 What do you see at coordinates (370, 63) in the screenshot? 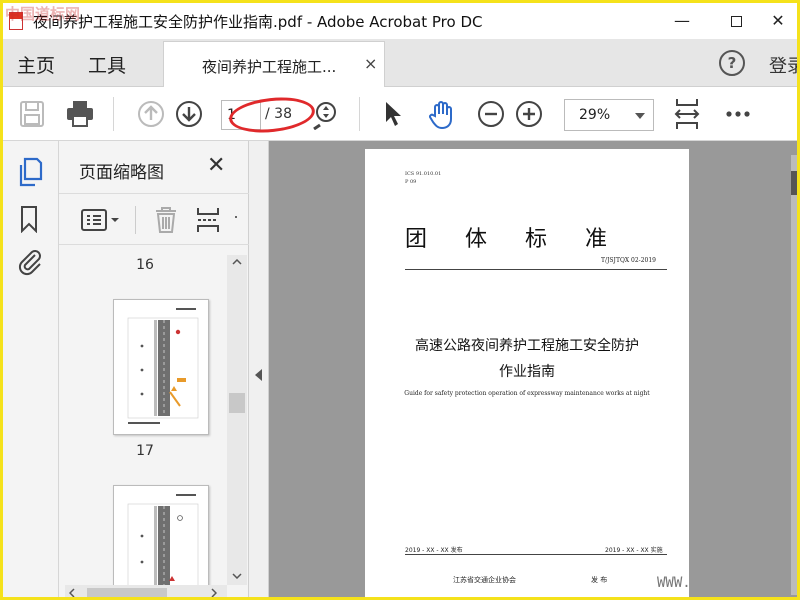
I see `tab-close-button: ×` at bounding box center [370, 63].